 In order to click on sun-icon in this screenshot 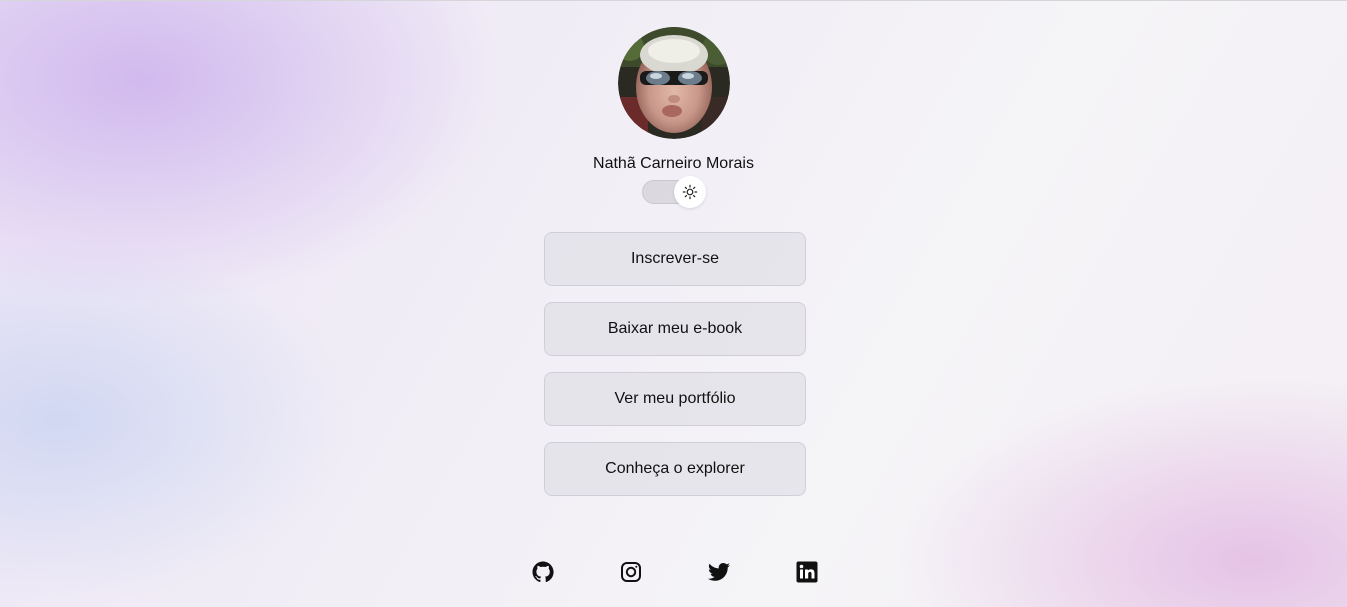, I will do `click(689, 192)`.